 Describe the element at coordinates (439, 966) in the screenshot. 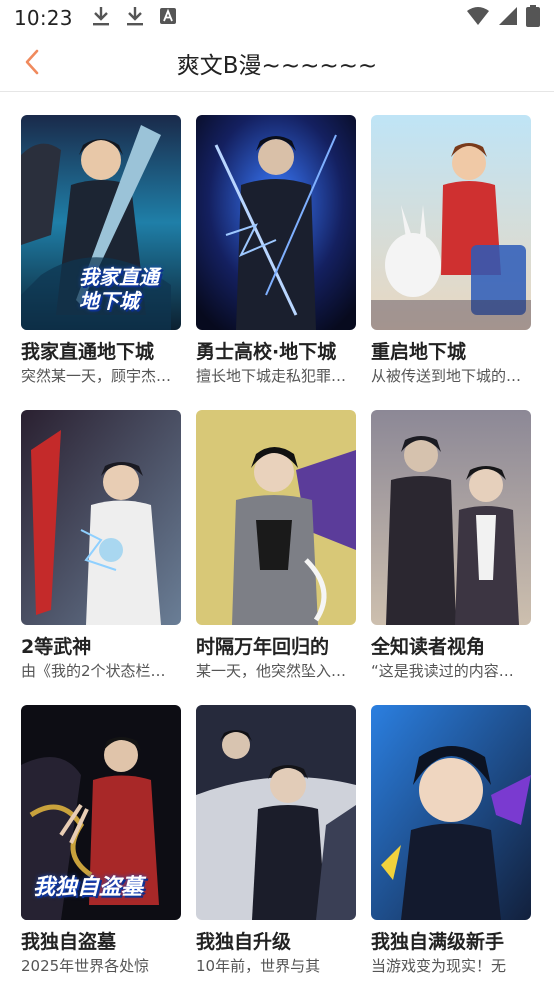

I see `comic-desc: 当游戏变为现实！无` at that location.